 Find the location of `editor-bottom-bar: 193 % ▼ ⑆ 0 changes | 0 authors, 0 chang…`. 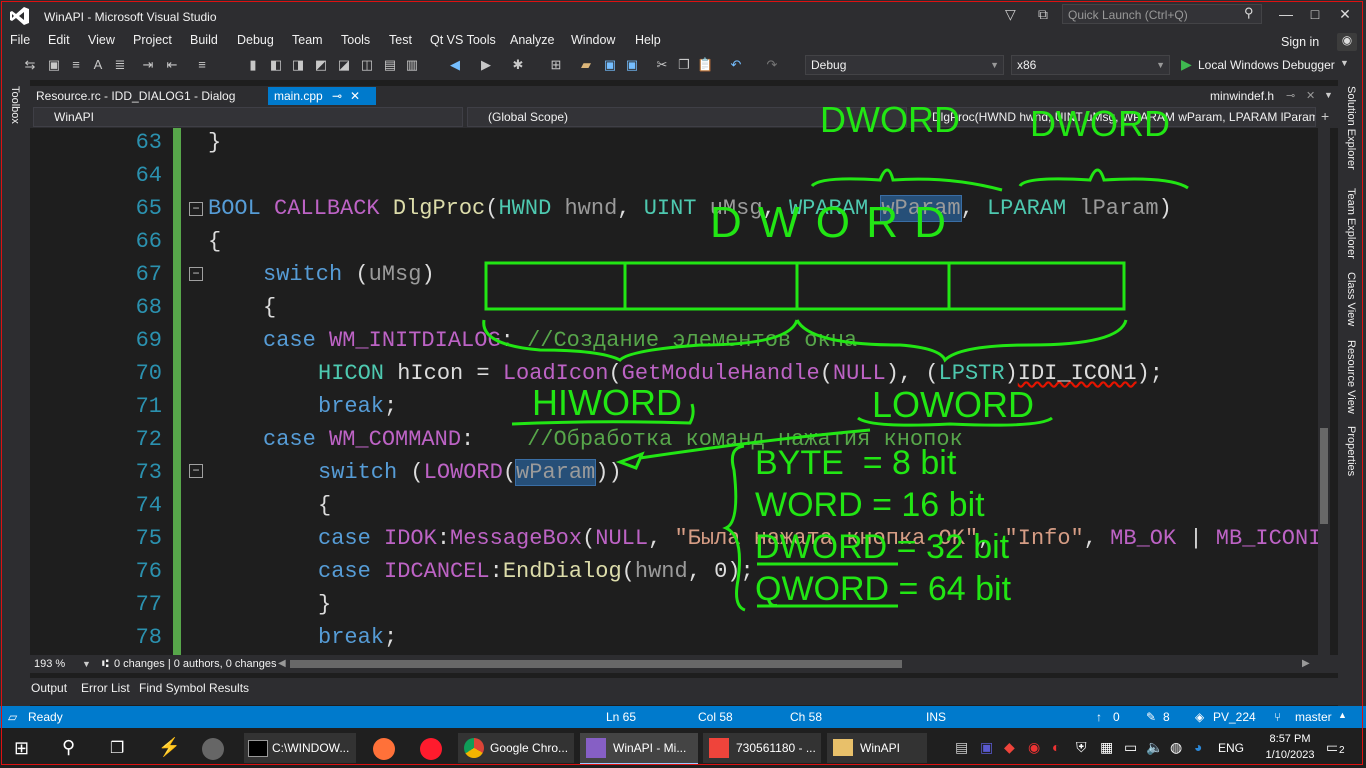

editor-bottom-bar: 193 % ▼ ⑆ 0 changes | 0 authors, 0 chang… is located at coordinates (684, 664).